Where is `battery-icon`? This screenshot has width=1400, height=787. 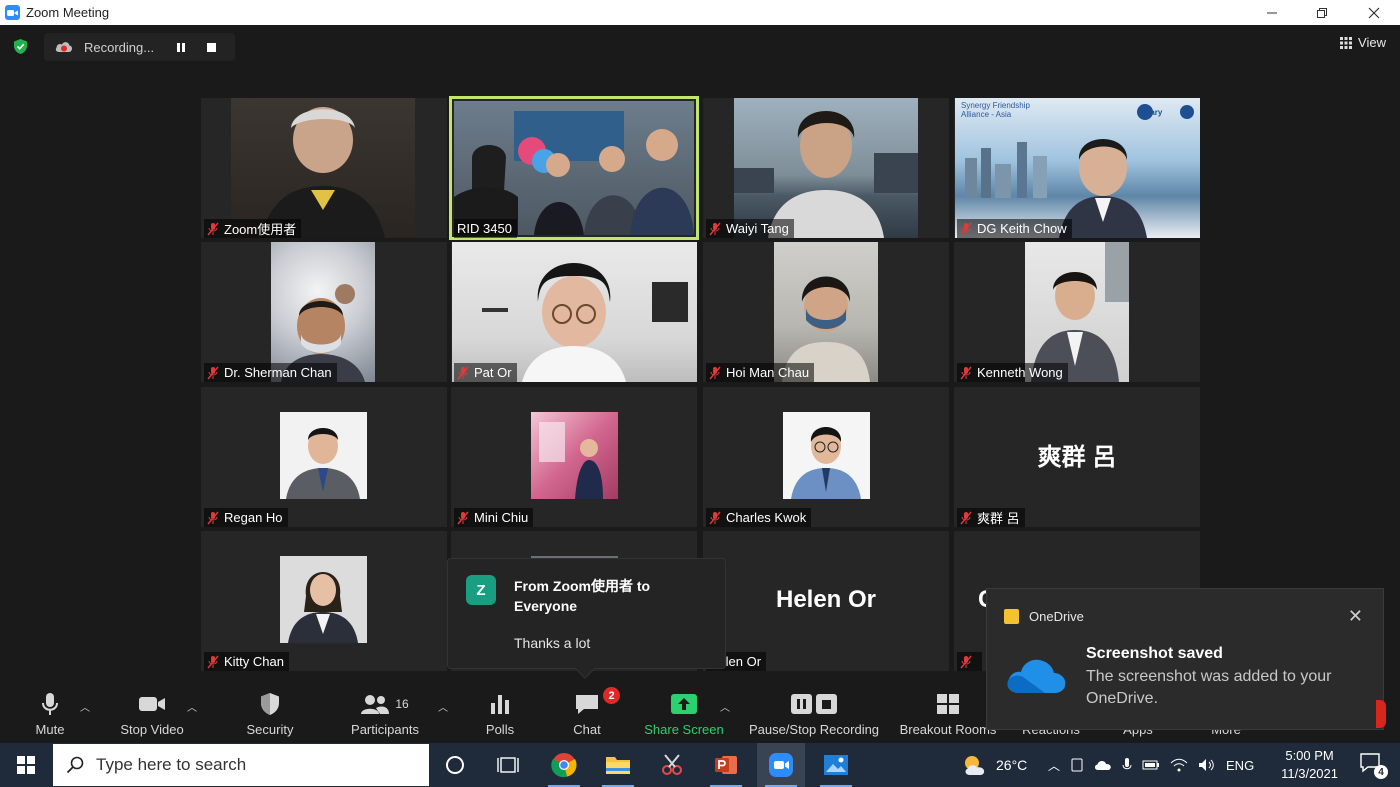
battery-icon is located at coordinates (1151, 765).